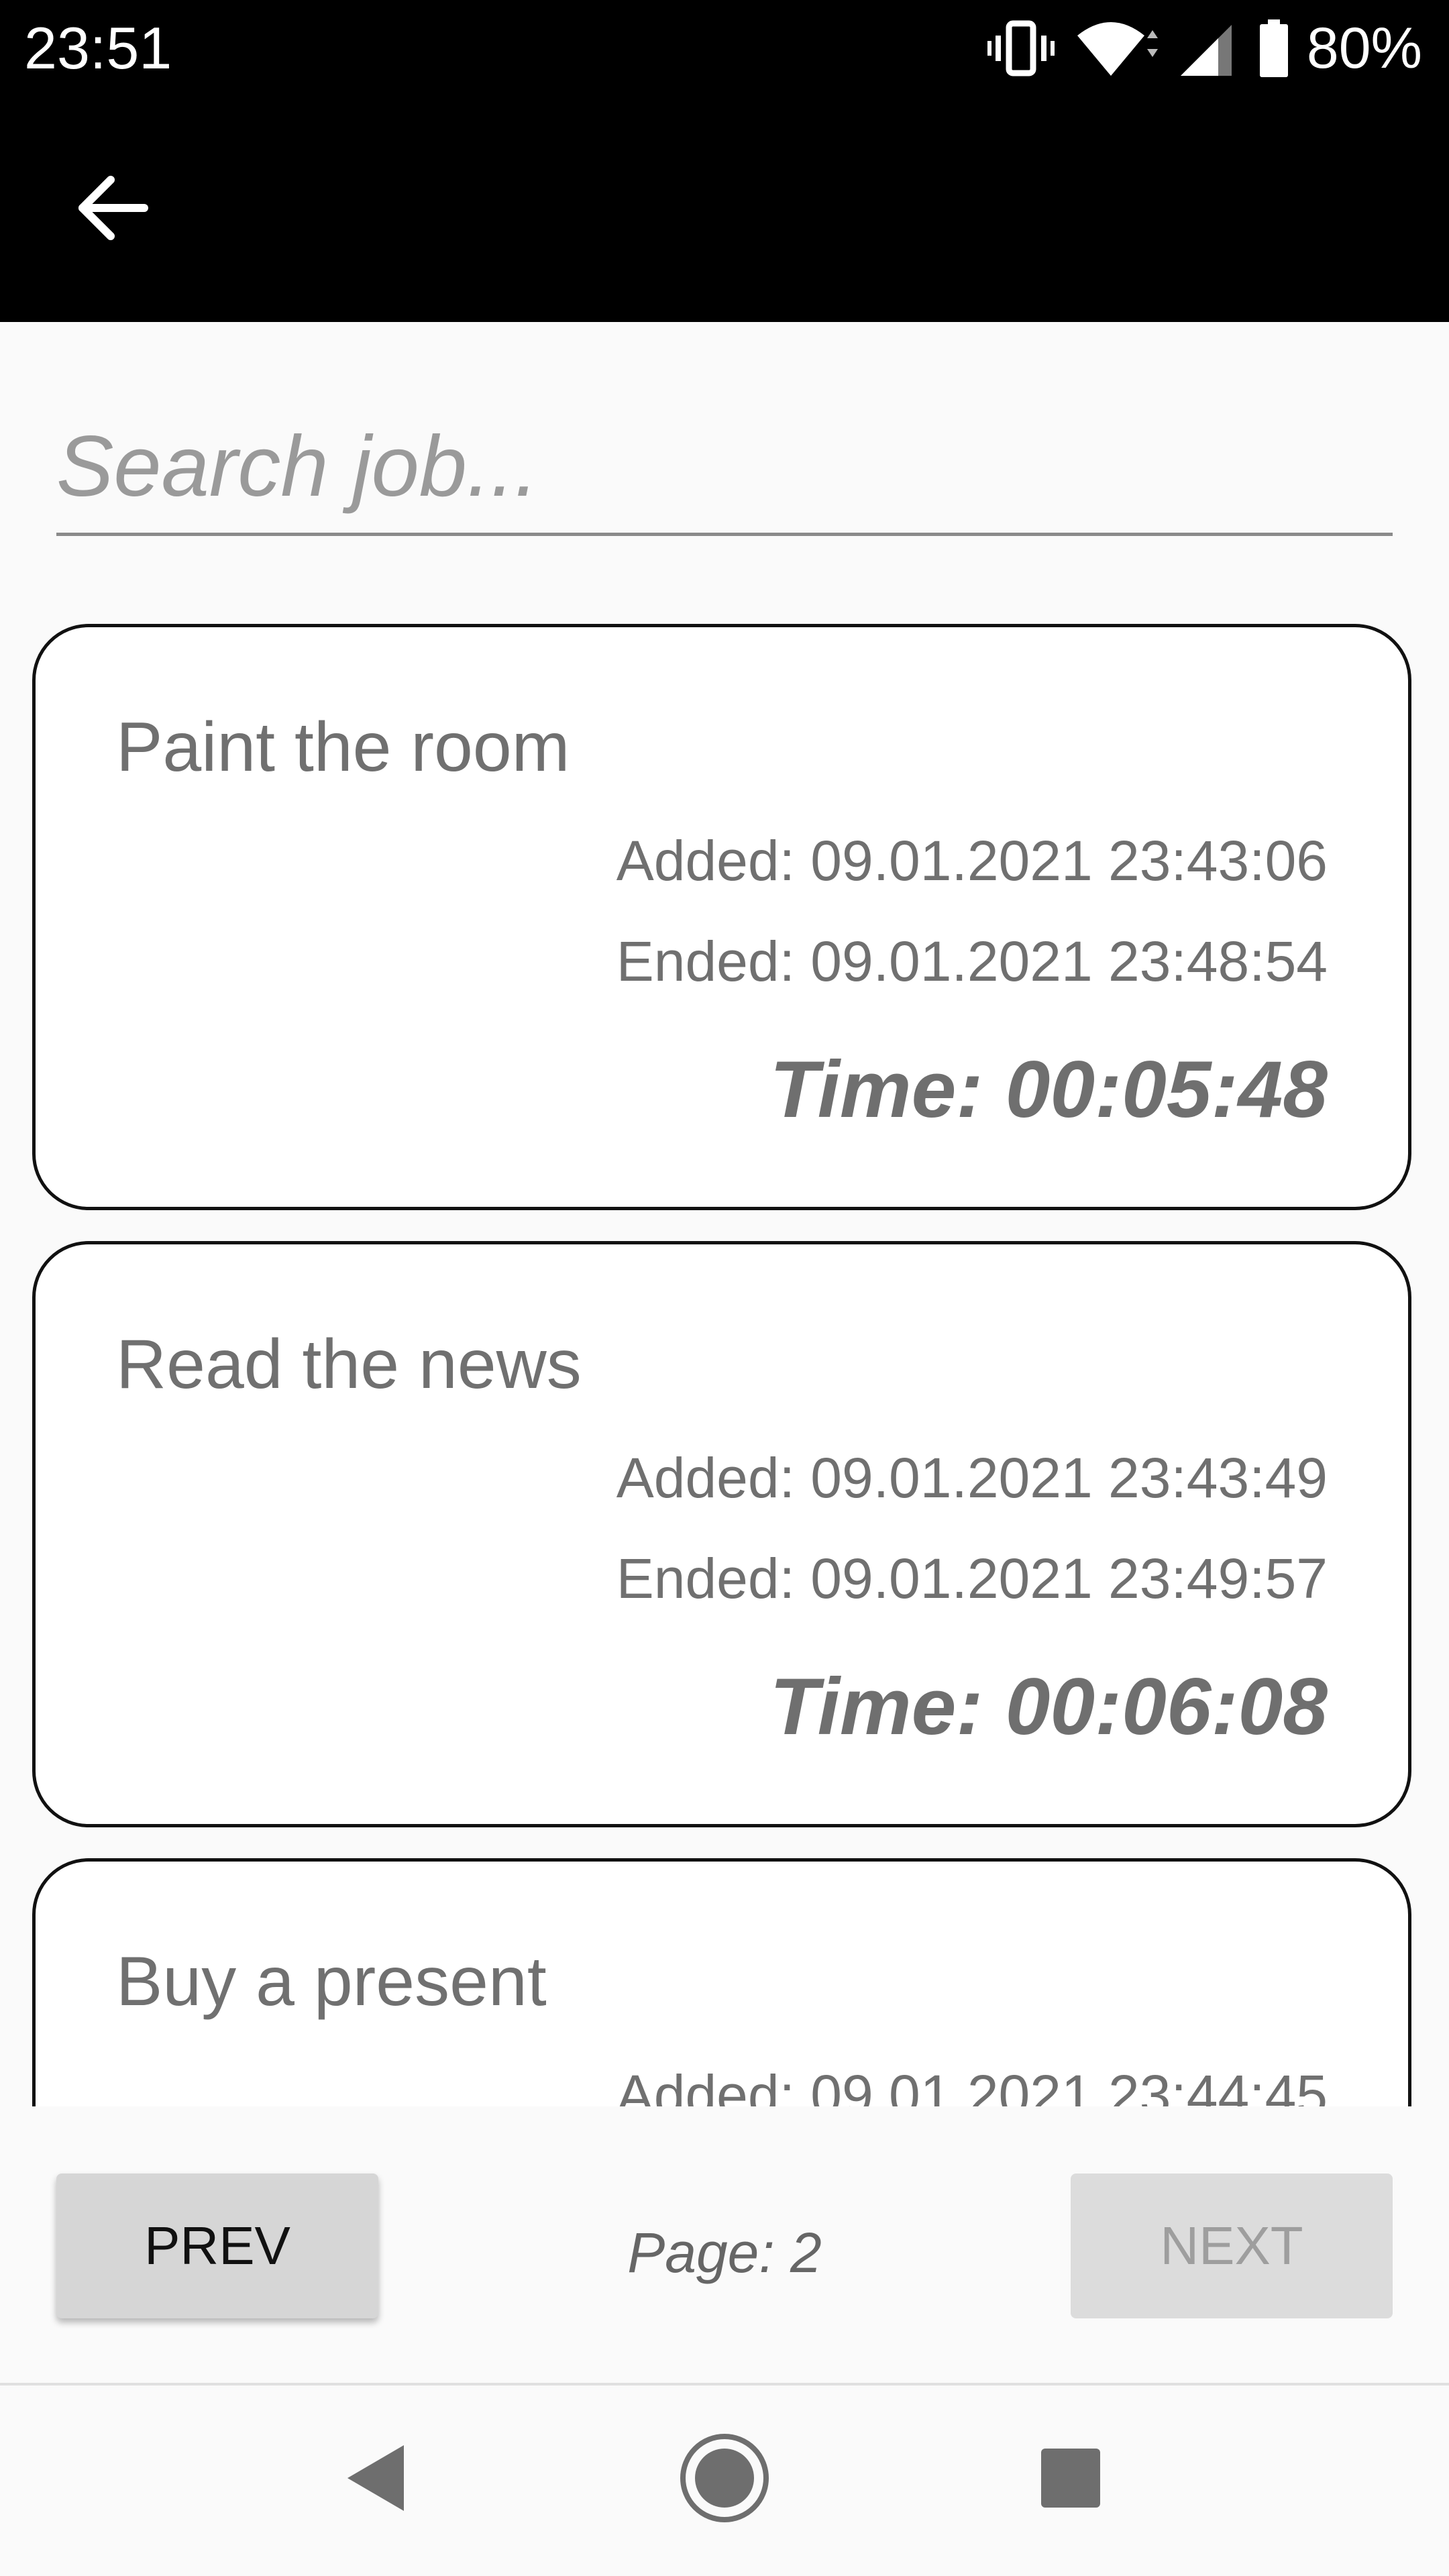 Image resolution: width=1449 pixels, height=2576 pixels. Describe the element at coordinates (1207, 48) in the screenshot. I see `signal-icon` at that location.